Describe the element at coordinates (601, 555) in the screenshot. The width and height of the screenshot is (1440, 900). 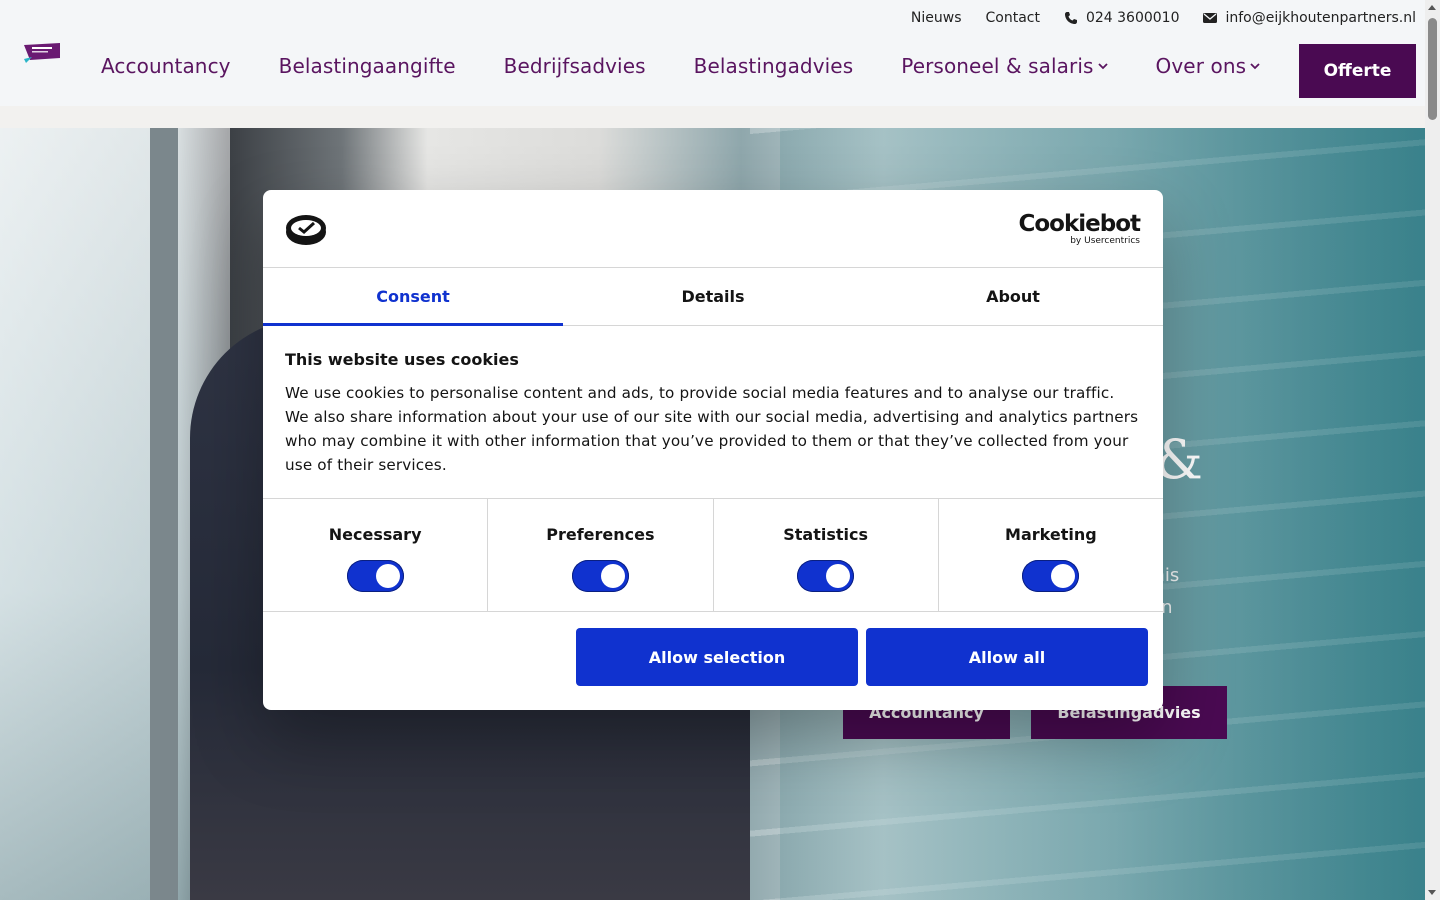
I see `toggle-group-preferences: Preferences` at that location.